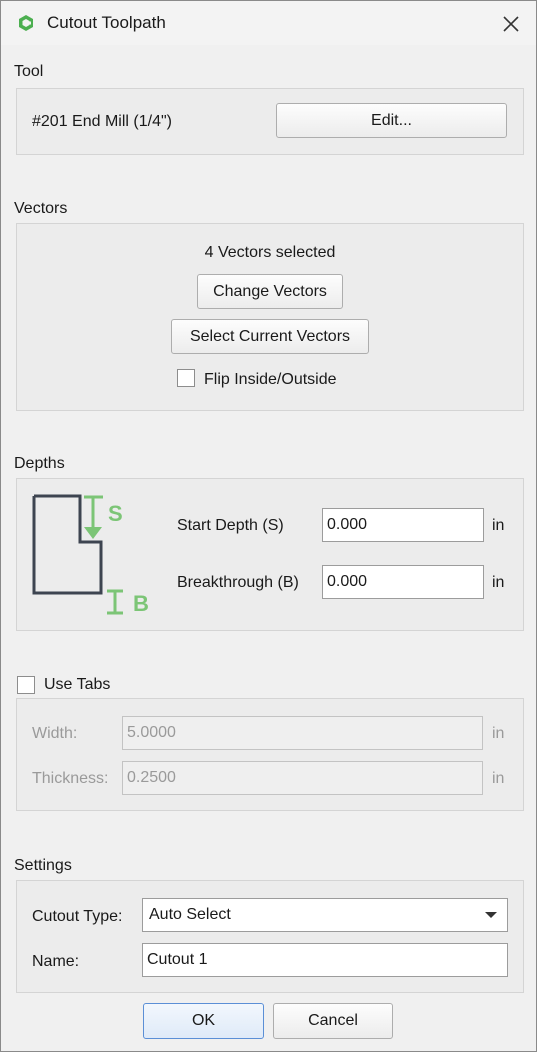 The width and height of the screenshot is (537, 1052). Describe the element at coordinates (70, 778) in the screenshot. I see `tab-thickness-label: Thickness:` at that location.